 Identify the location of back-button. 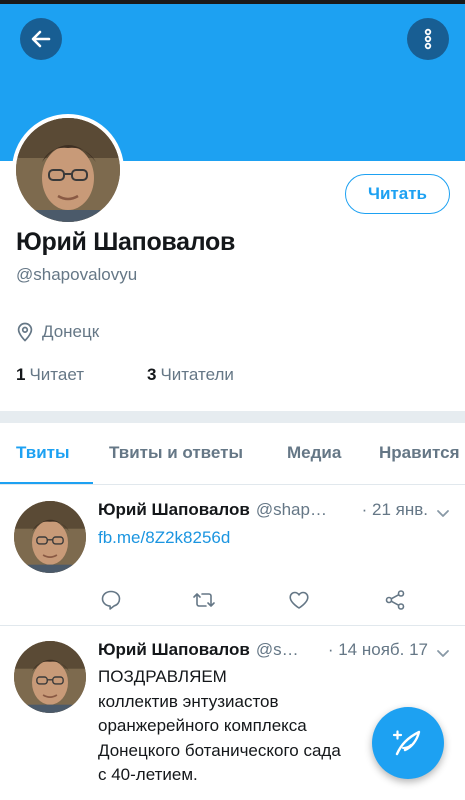
(41, 39).